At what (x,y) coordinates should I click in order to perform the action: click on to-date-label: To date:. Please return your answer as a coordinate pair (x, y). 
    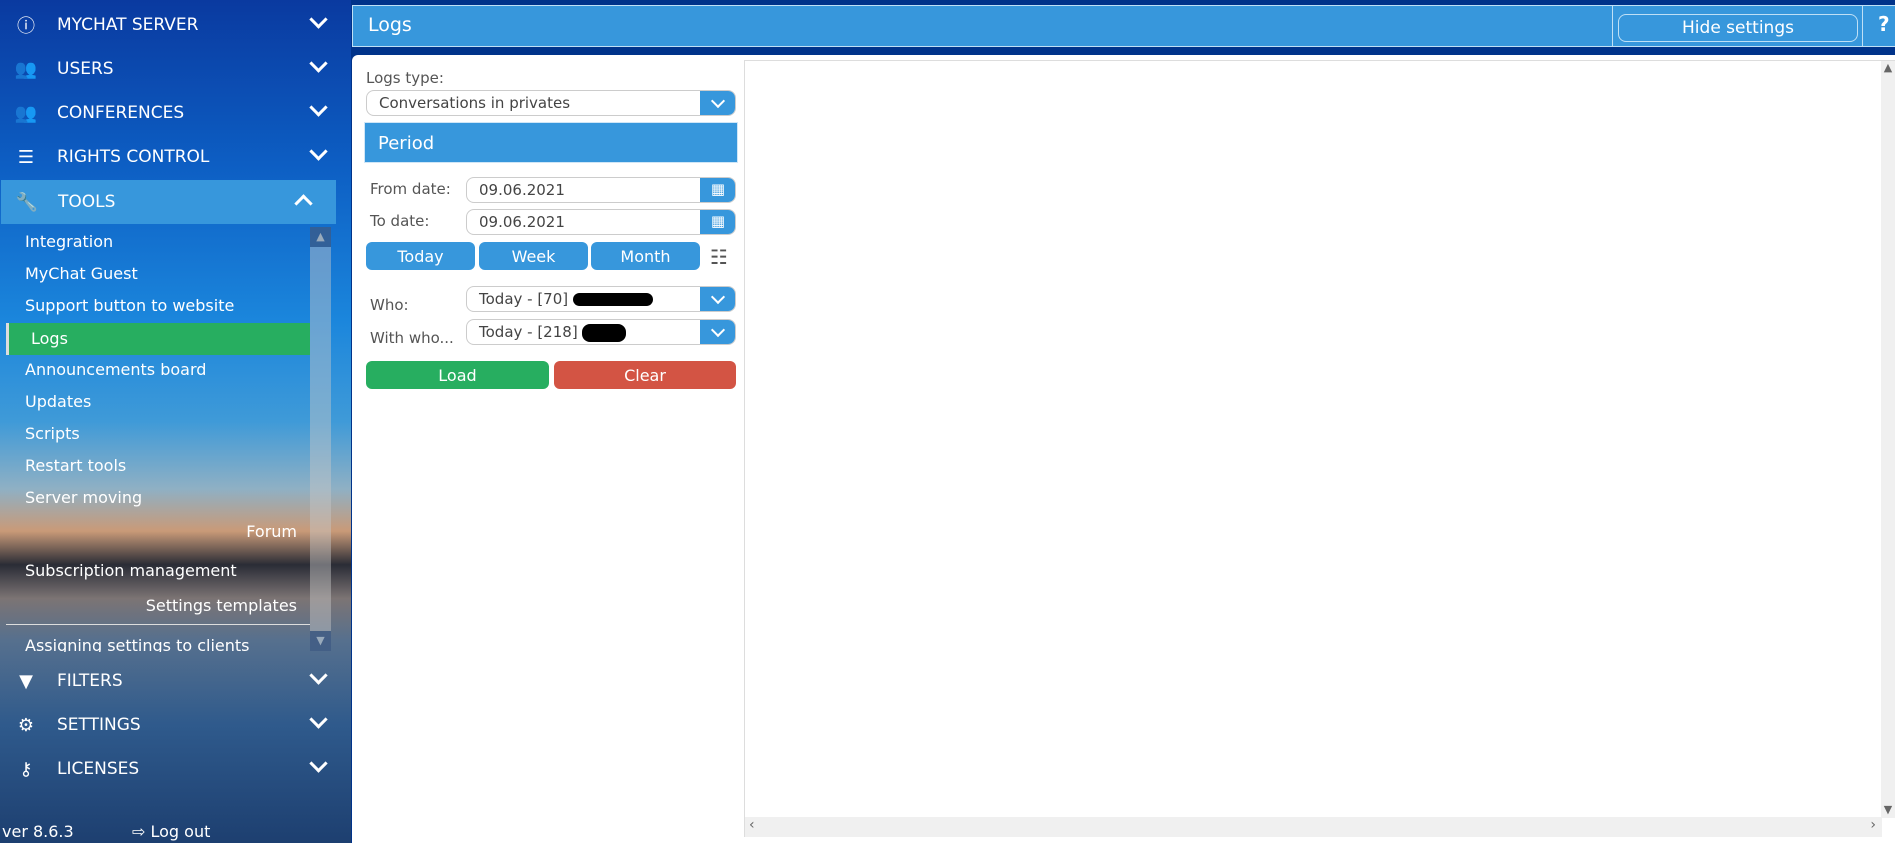
    Looking at the image, I should click on (400, 221).